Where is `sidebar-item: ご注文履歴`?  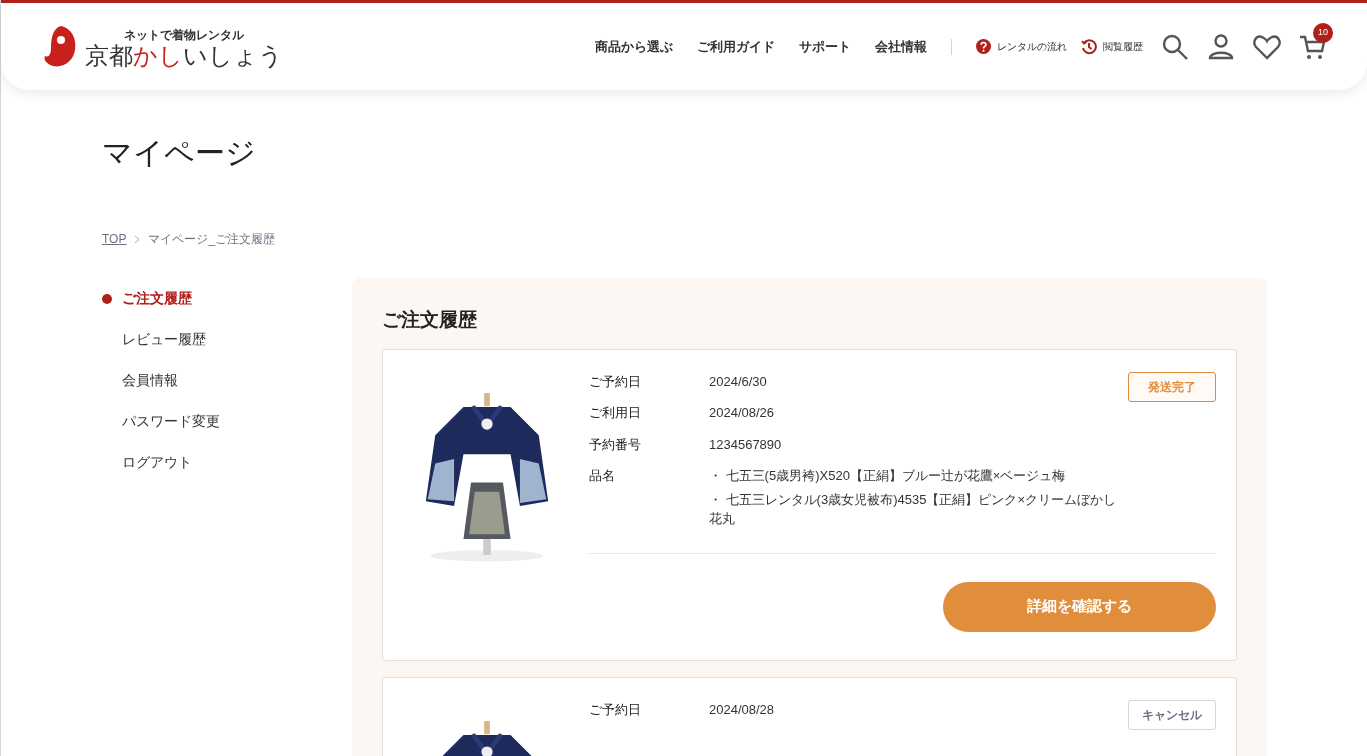
sidebar-item: ご注文履歴 is located at coordinates (157, 298).